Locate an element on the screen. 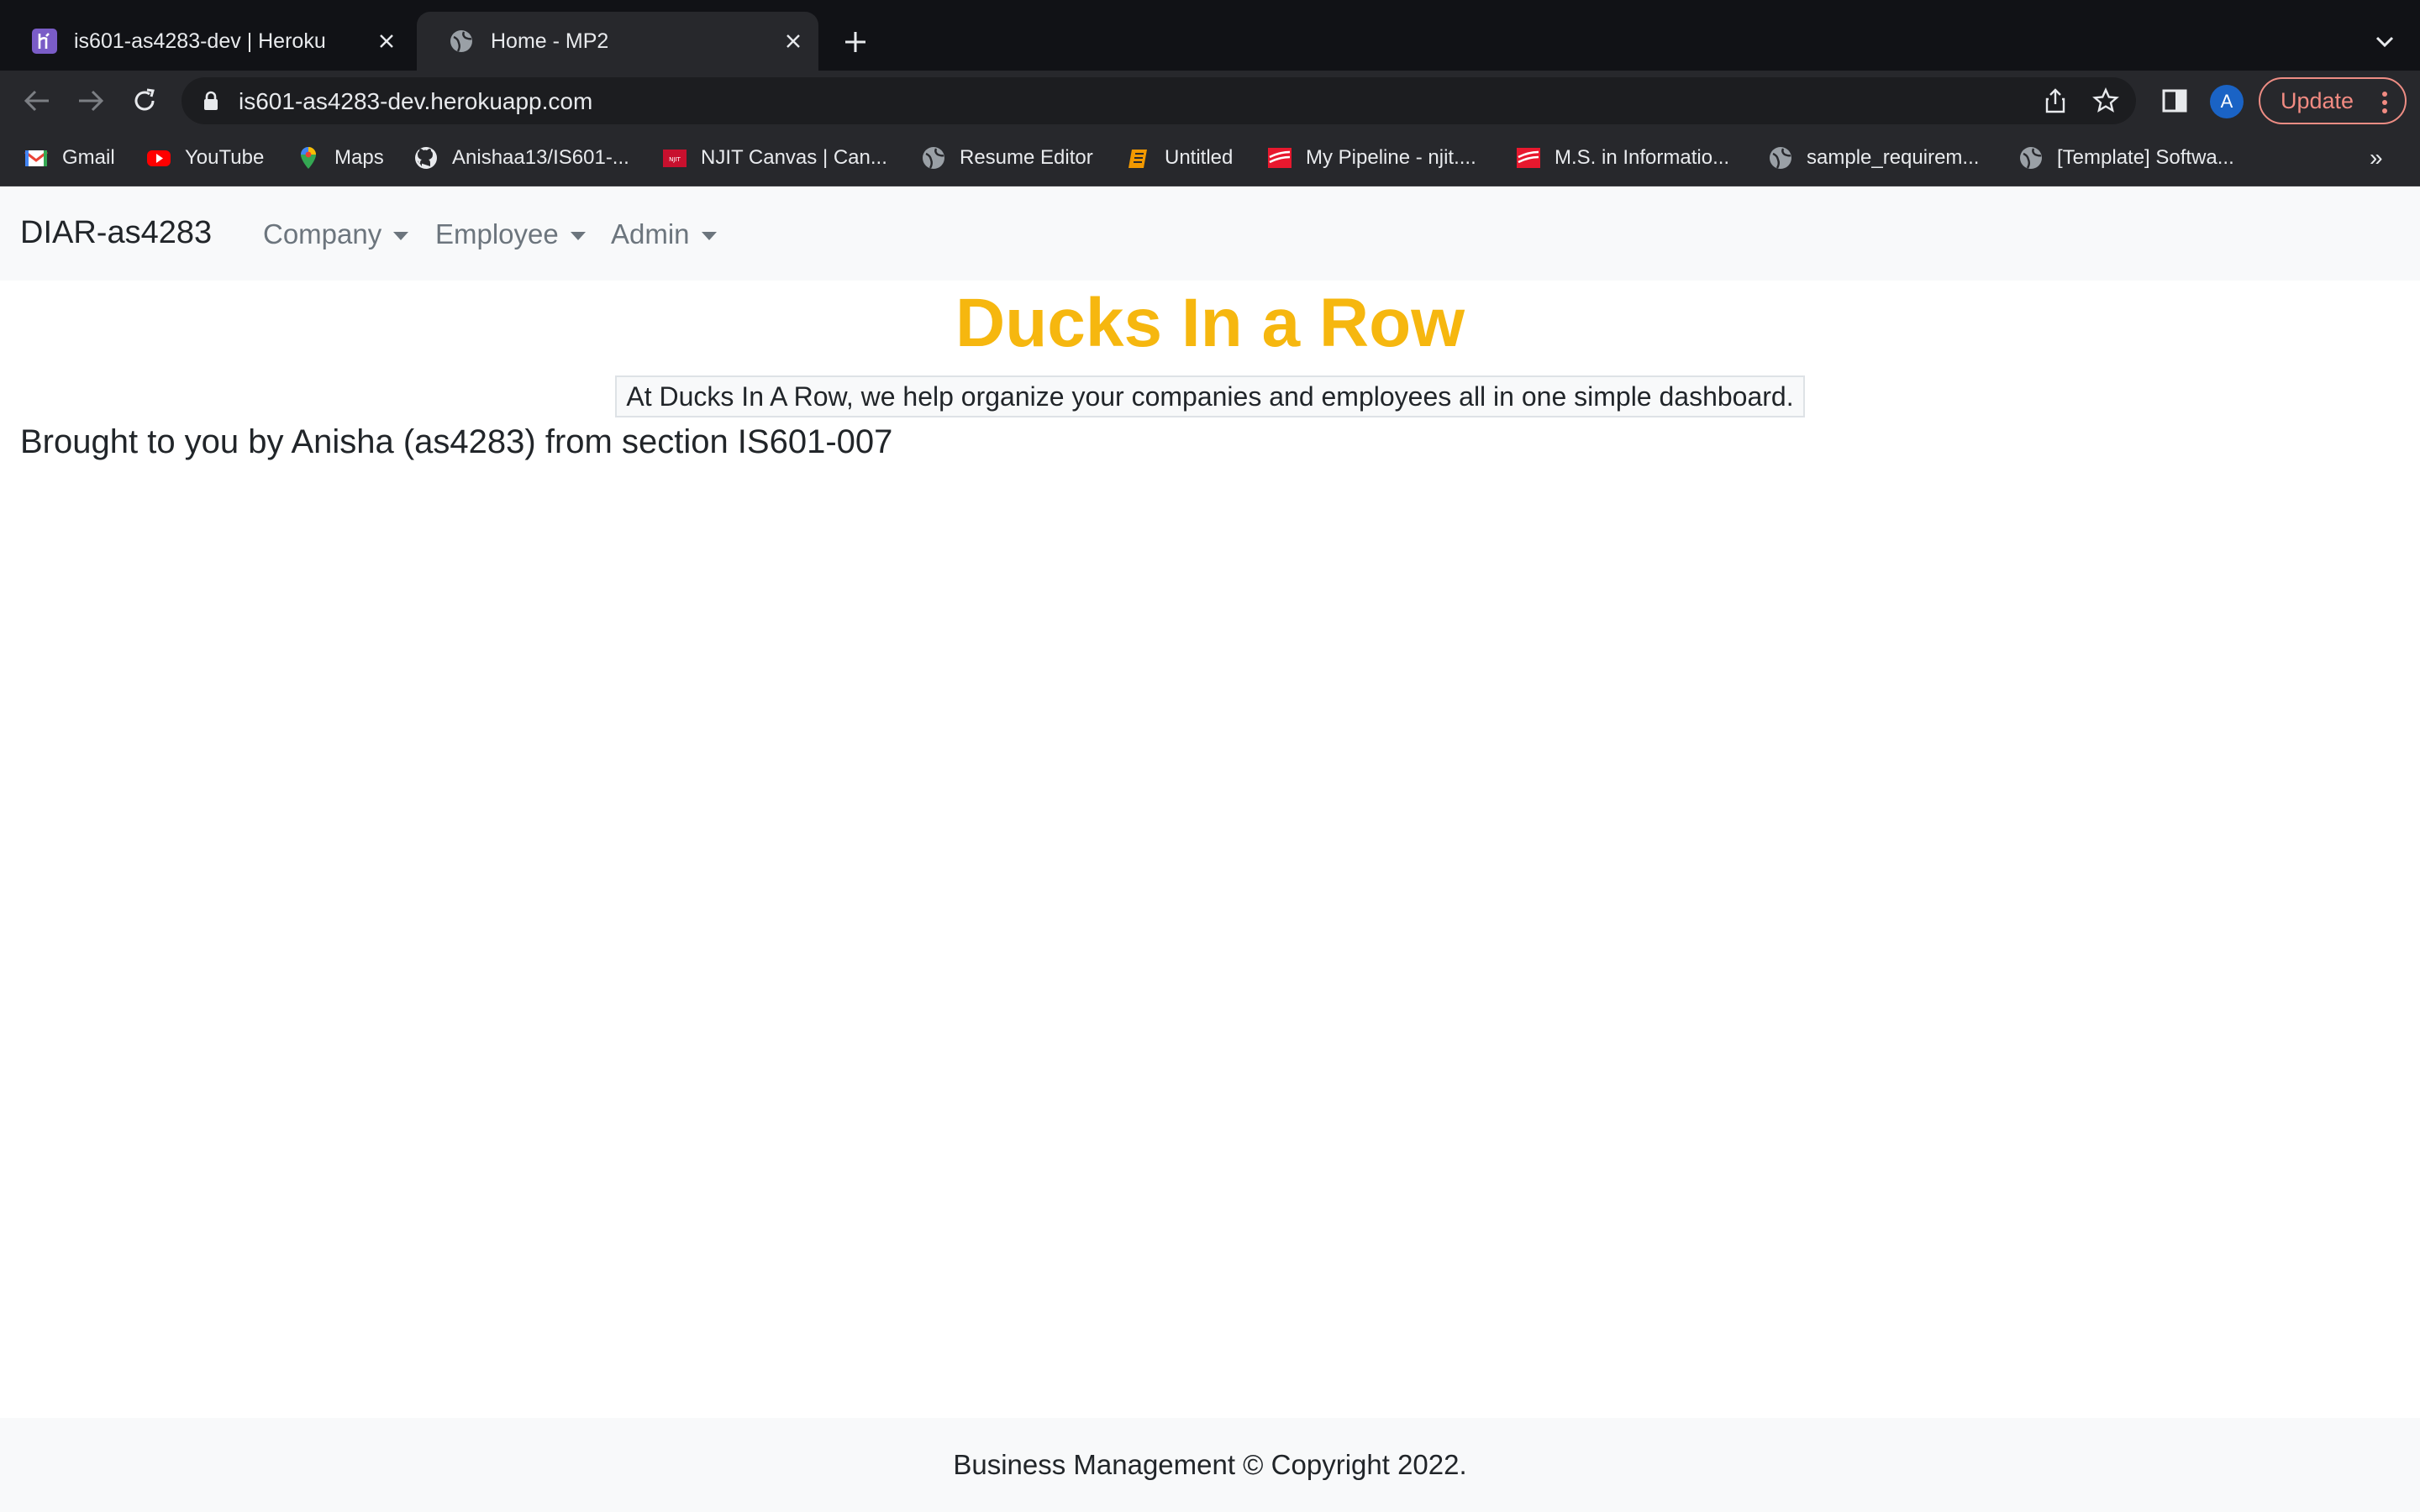 The image size is (2420, 1512). njit-icon: NJIT is located at coordinates (675, 158).